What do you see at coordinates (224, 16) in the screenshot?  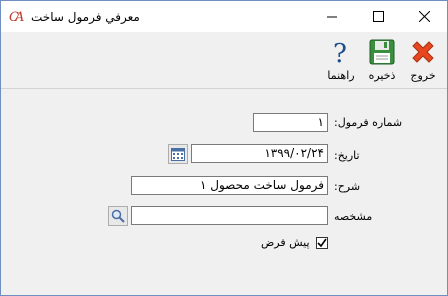 I see `title-bar: C A معرفي فرمول ساخت` at bounding box center [224, 16].